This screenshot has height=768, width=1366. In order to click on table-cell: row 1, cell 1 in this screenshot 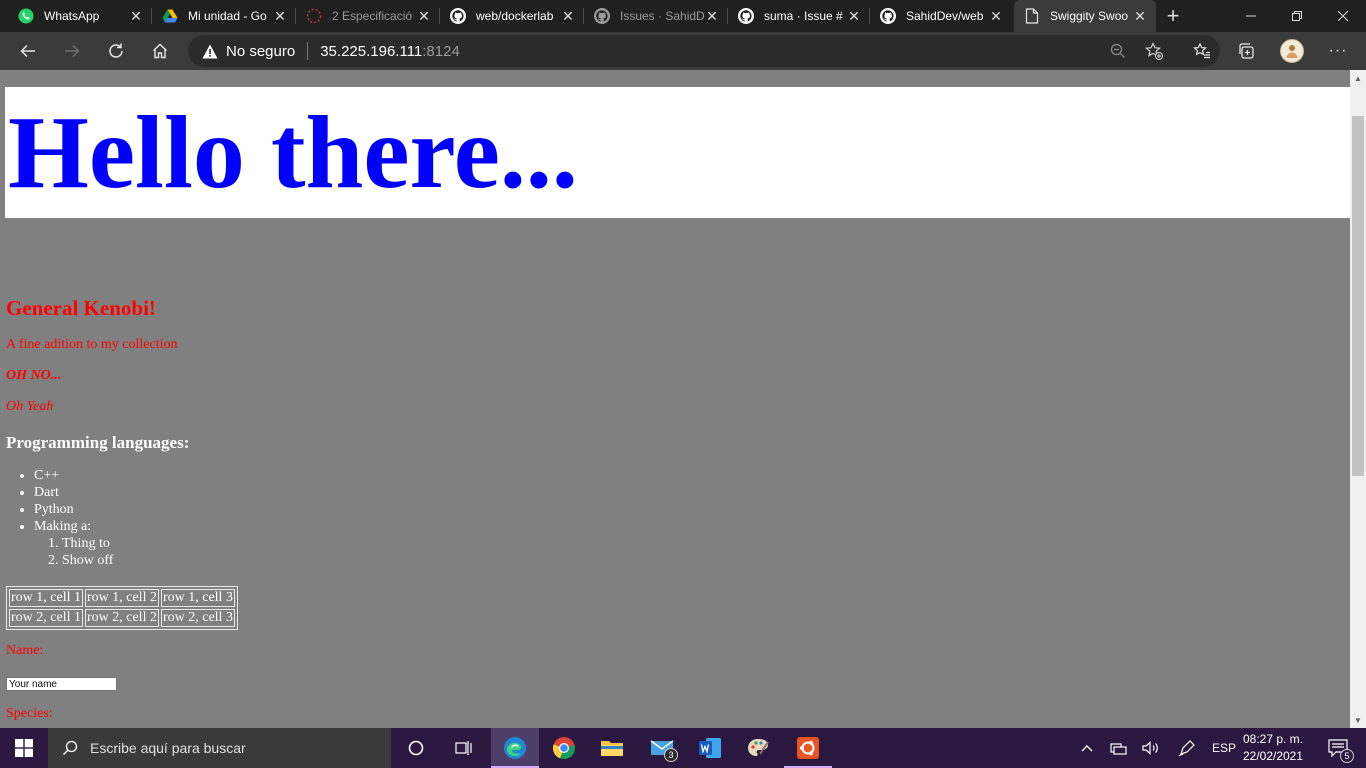, I will do `click(46, 598)`.